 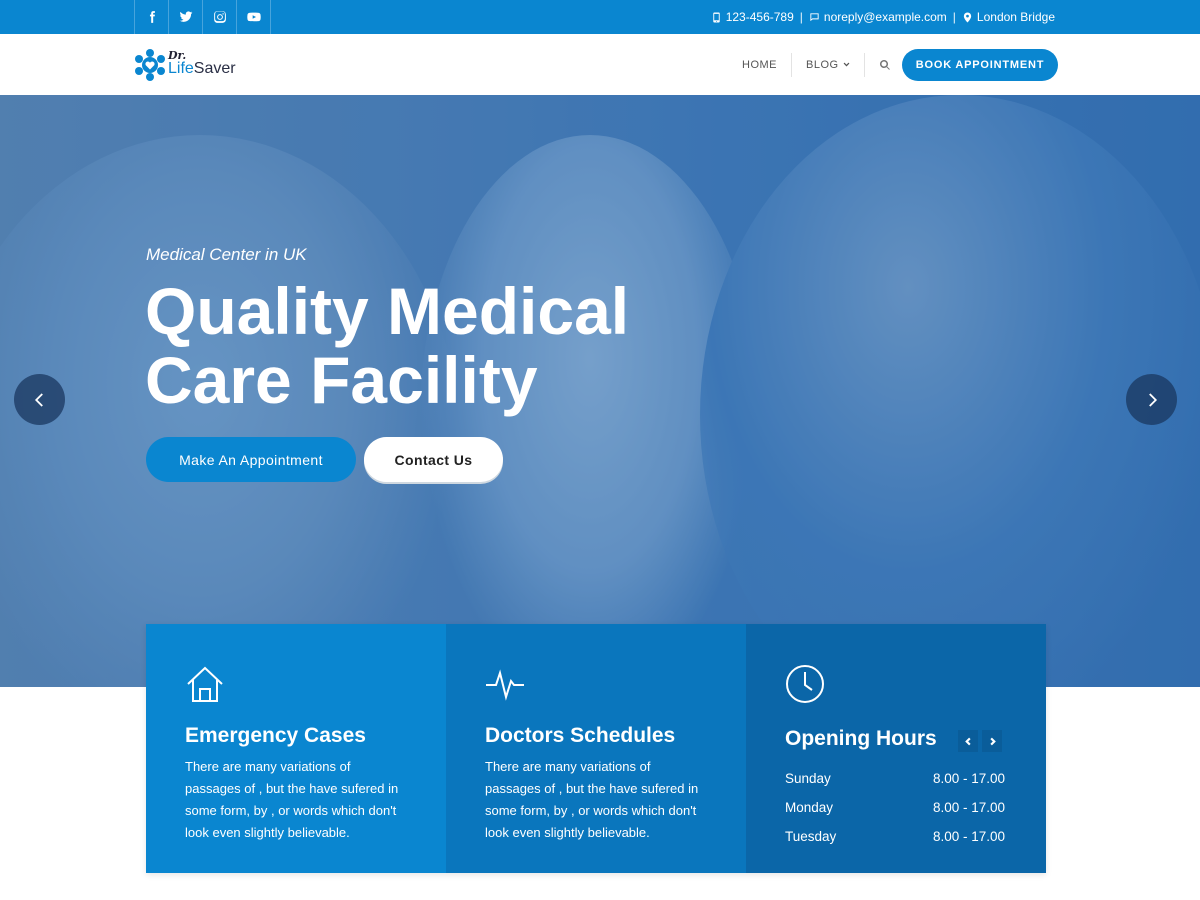 I want to click on search-button, so click(x=885, y=65).